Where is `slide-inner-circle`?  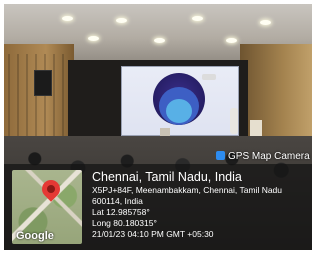
slide-inner-circle is located at coordinates (179, 111).